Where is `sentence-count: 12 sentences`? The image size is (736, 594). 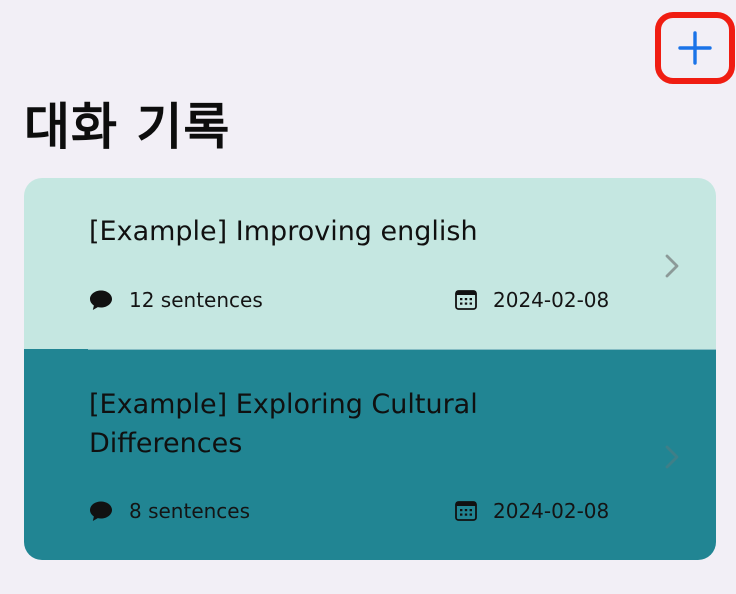
sentence-count: 12 sentences is located at coordinates (176, 300).